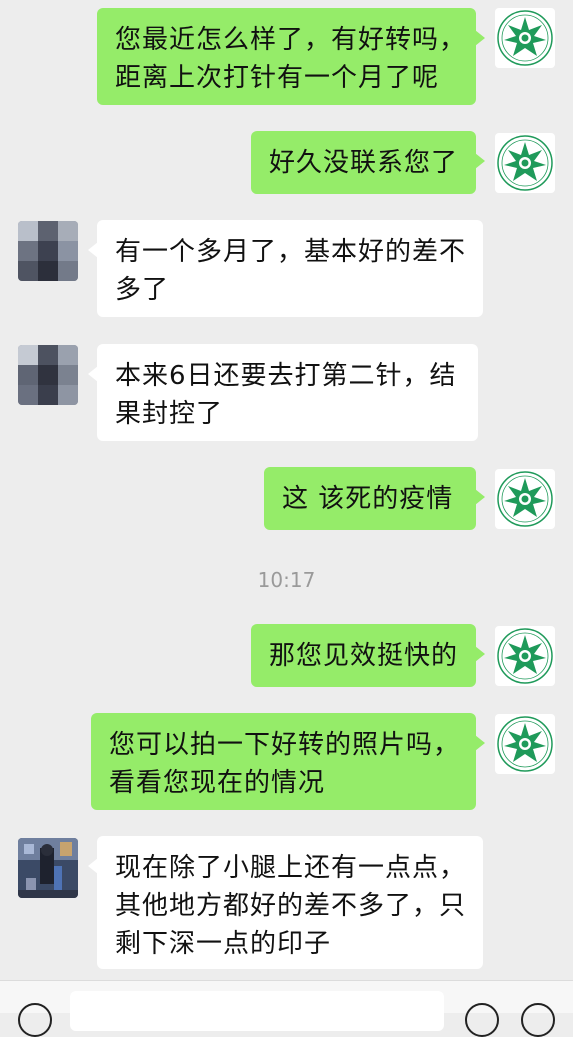  Describe the element at coordinates (368, 499) in the screenshot. I see `message-line: 这 该死的疫情` at that location.